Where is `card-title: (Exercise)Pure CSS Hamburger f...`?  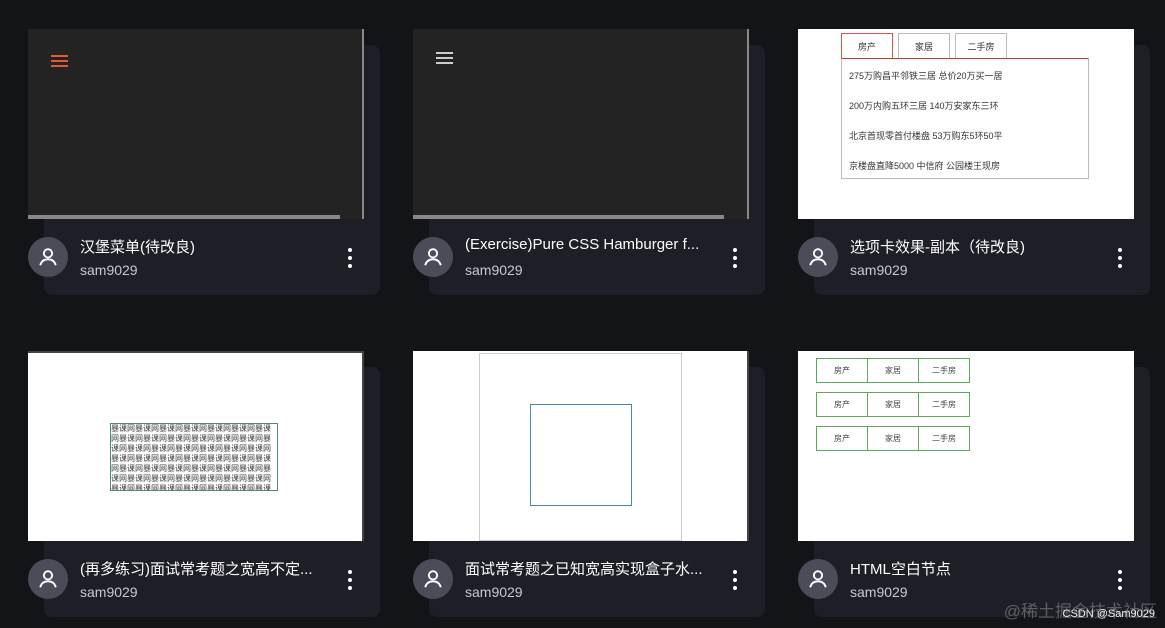 card-title: (Exercise)Pure CSS Hamburger f... is located at coordinates (584, 244).